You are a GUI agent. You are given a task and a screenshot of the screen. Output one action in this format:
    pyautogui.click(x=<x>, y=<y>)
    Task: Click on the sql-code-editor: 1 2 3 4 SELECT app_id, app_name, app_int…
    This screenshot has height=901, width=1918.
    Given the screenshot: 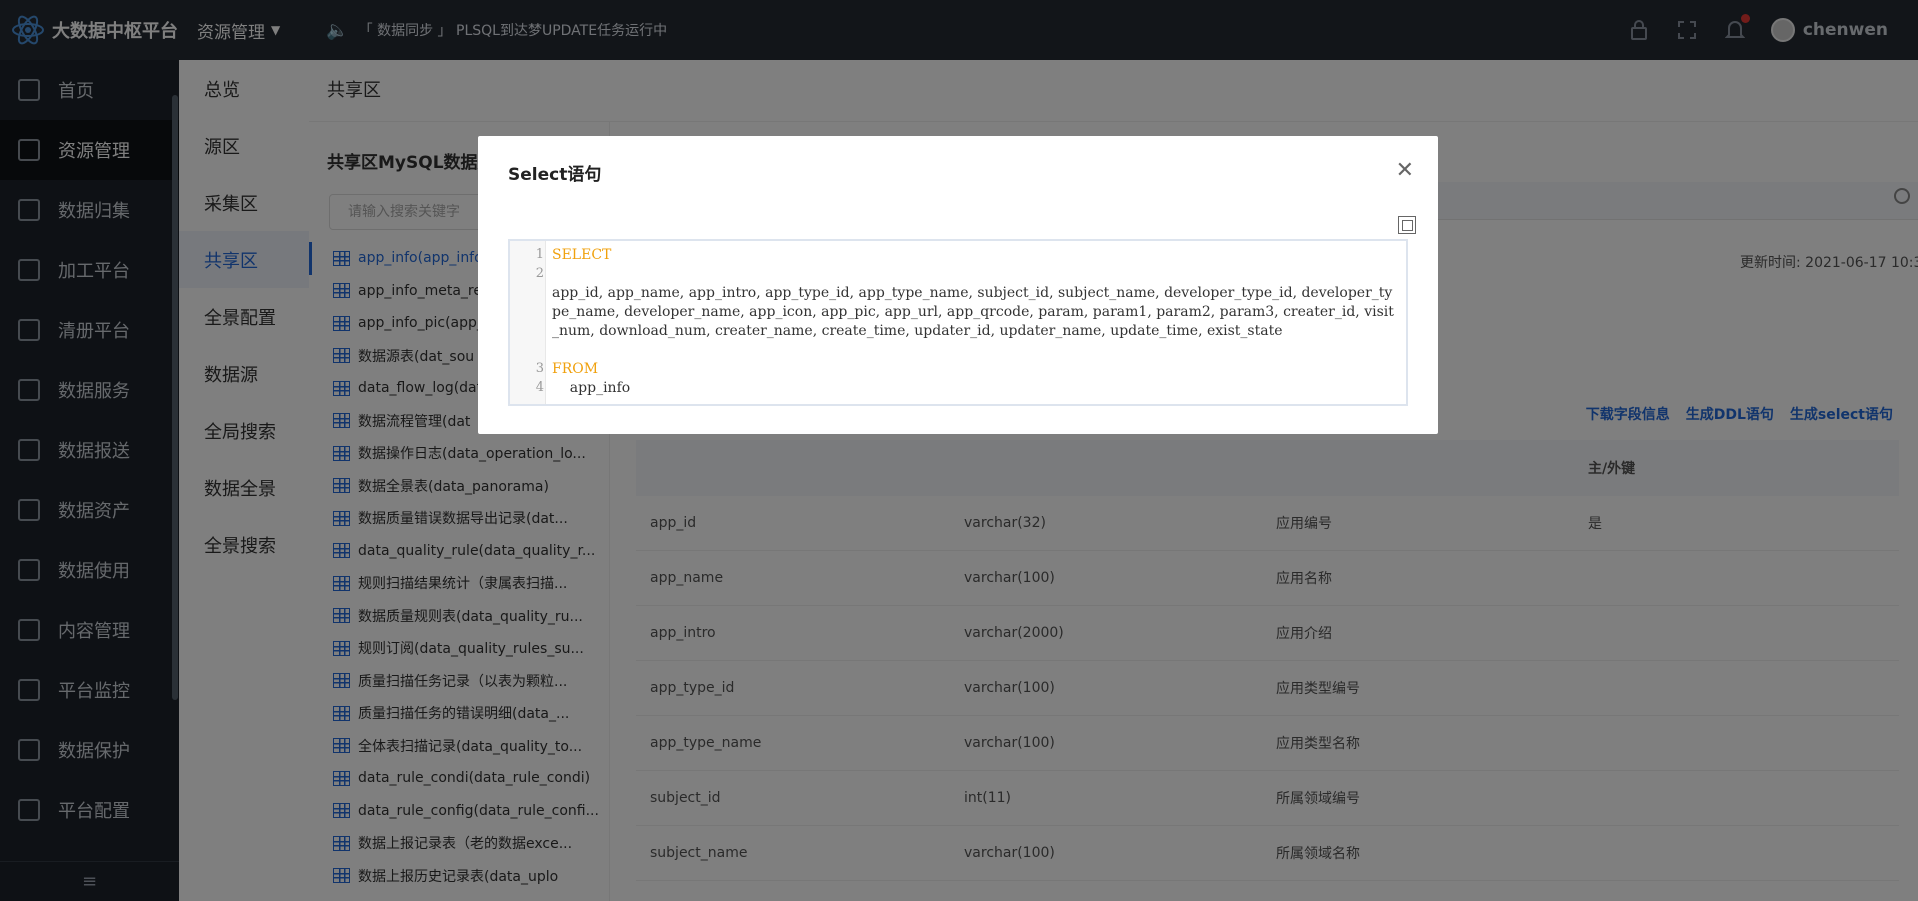 What is the action you would take?
    pyautogui.click(x=958, y=322)
    